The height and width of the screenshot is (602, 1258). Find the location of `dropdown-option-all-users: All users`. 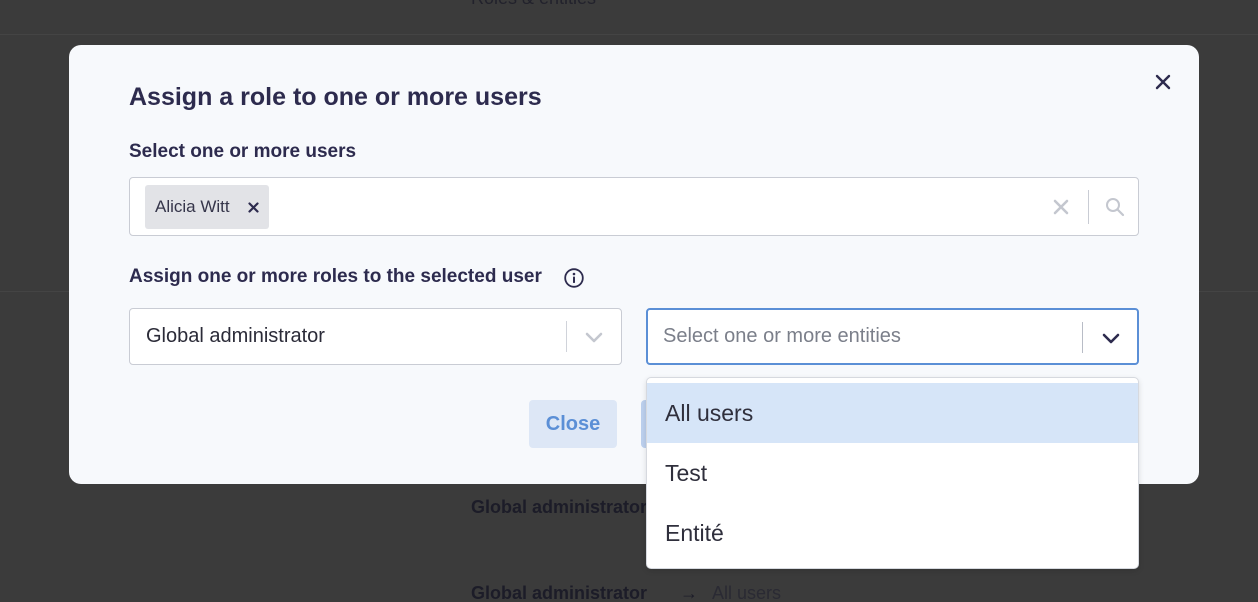

dropdown-option-all-users: All users is located at coordinates (892, 413).